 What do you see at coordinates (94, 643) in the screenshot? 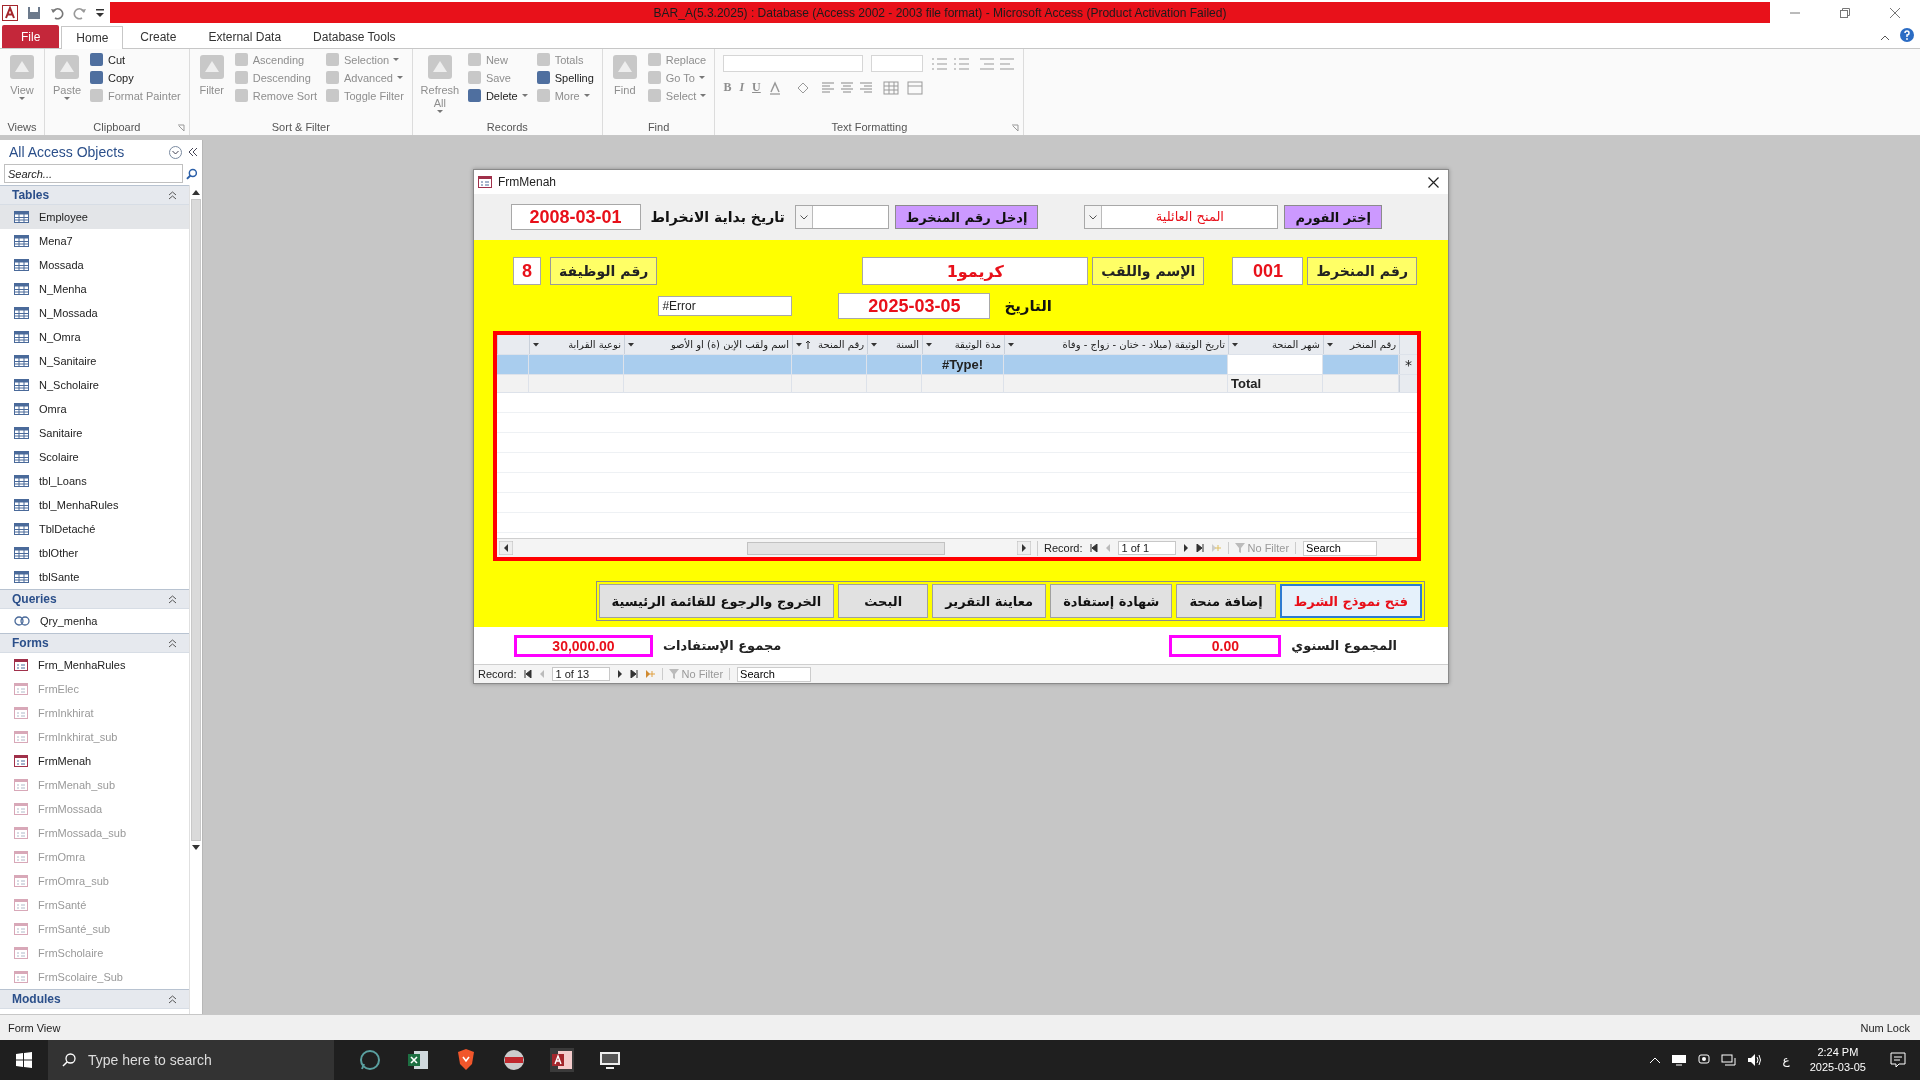
I see `section-header: Forms` at bounding box center [94, 643].